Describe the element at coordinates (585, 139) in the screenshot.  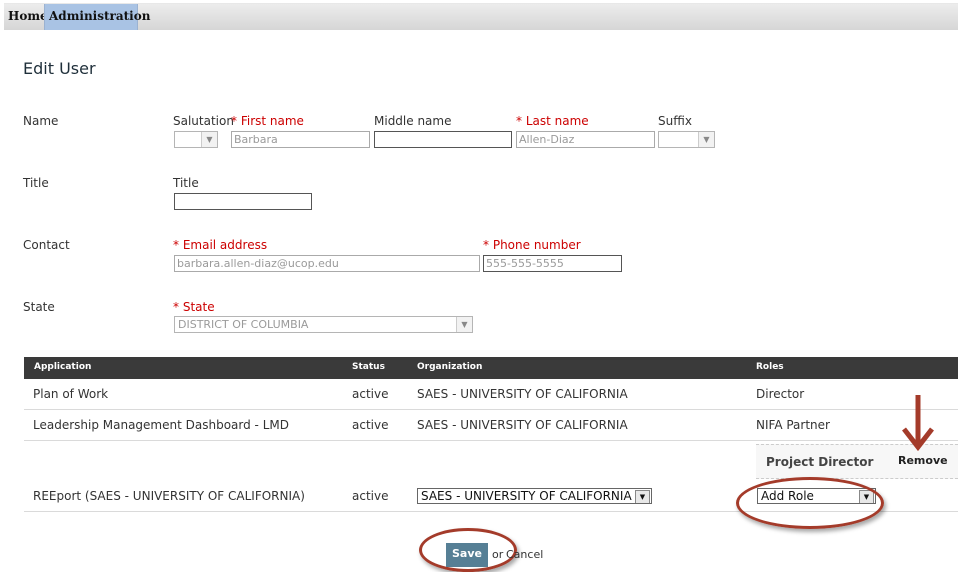
I see `last-name-input: Allen-Diaz` at that location.